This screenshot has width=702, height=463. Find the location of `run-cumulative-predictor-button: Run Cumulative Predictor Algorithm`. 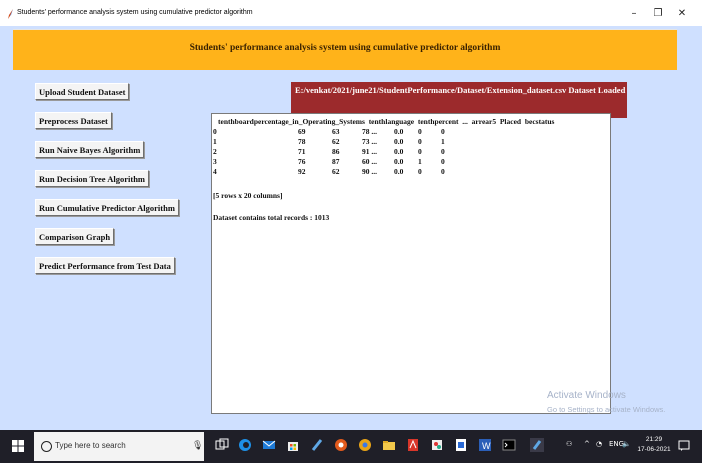

run-cumulative-predictor-button: Run Cumulative Predictor Algorithm is located at coordinates (107, 207).